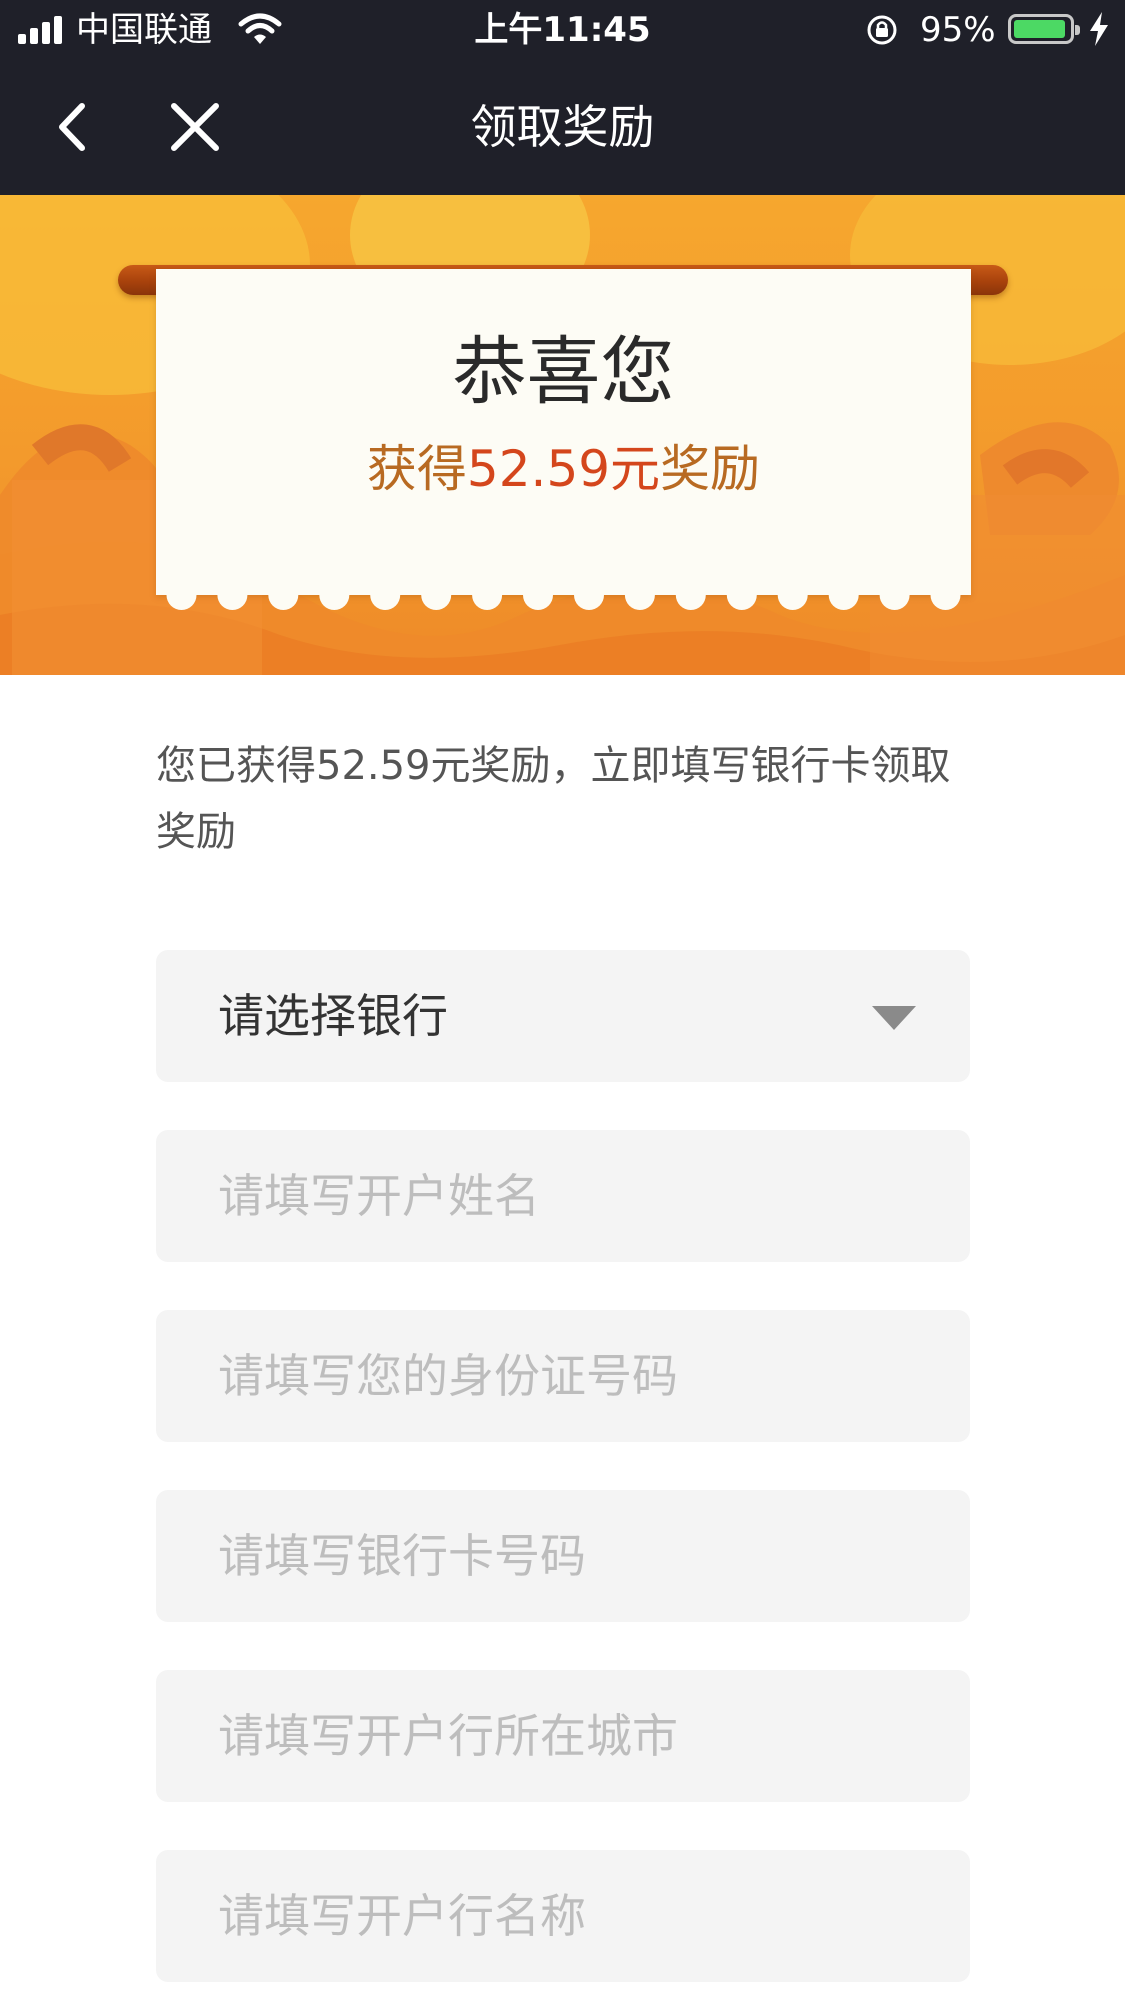 The image size is (1125, 2001). What do you see at coordinates (894, 1018) in the screenshot?
I see `dropdown-arrow-icon` at bounding box center [894, 1018].